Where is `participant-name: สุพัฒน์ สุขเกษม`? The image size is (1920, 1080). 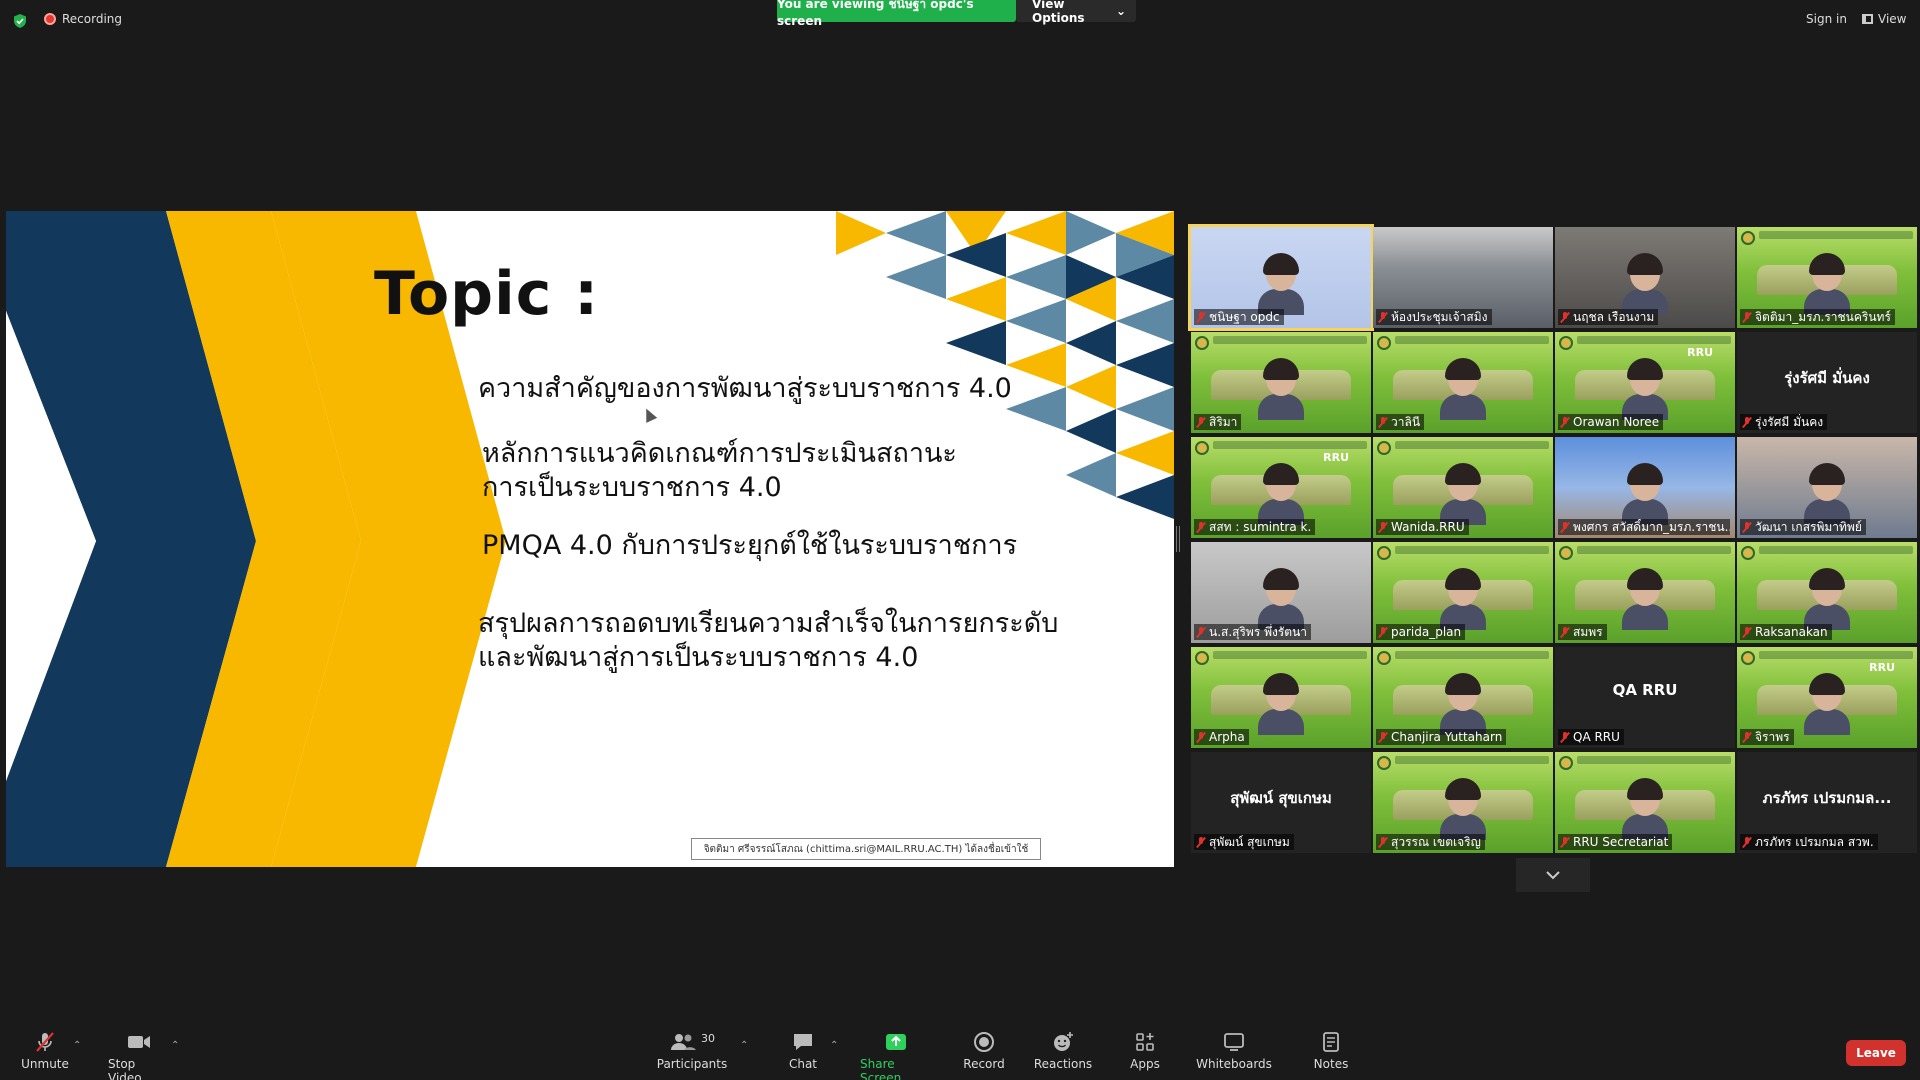 participant-name: สุพัฒน์ สุขเกษม is located at coordinates (1249, 842).